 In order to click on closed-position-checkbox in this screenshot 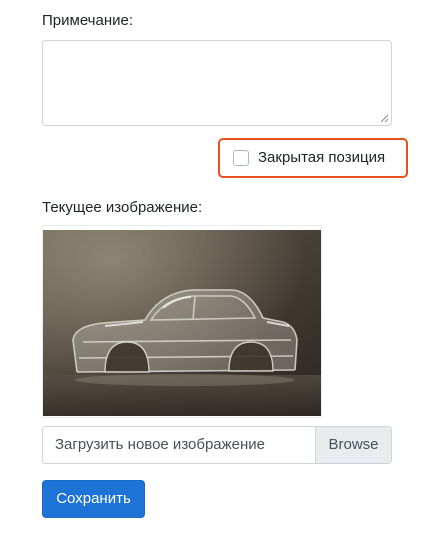, I will do `click(241, 158)`.